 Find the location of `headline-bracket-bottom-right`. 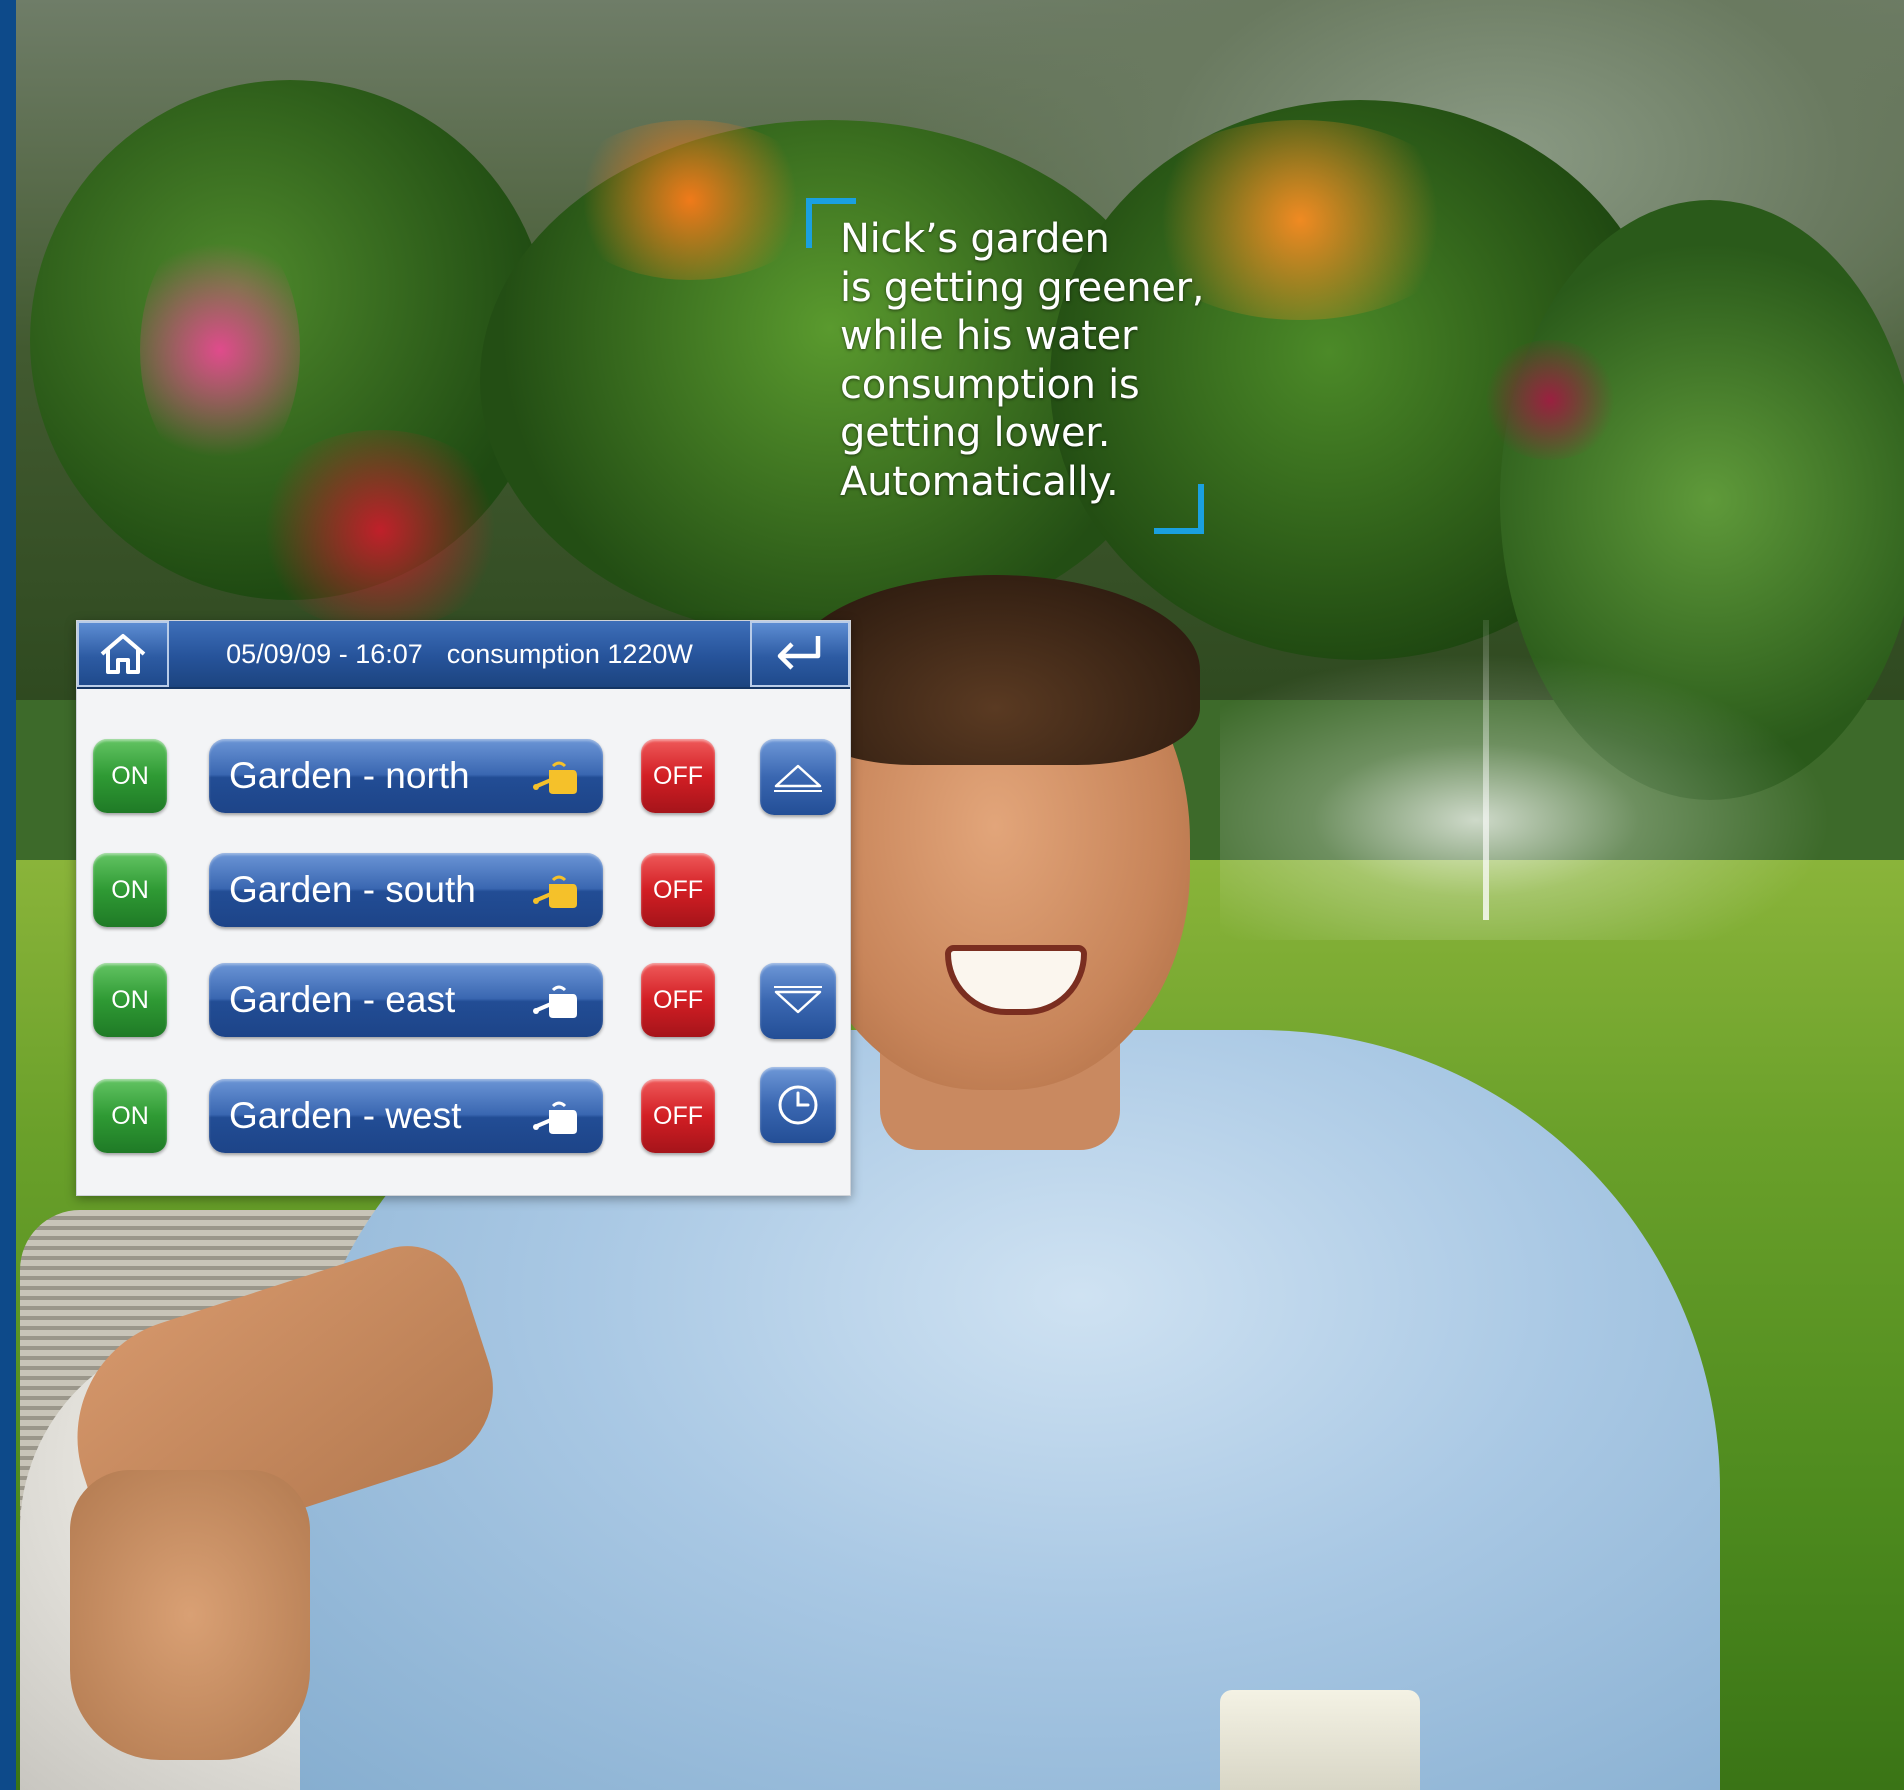

headline-bracket-bottom-right is located at coordinates (1179, 509).